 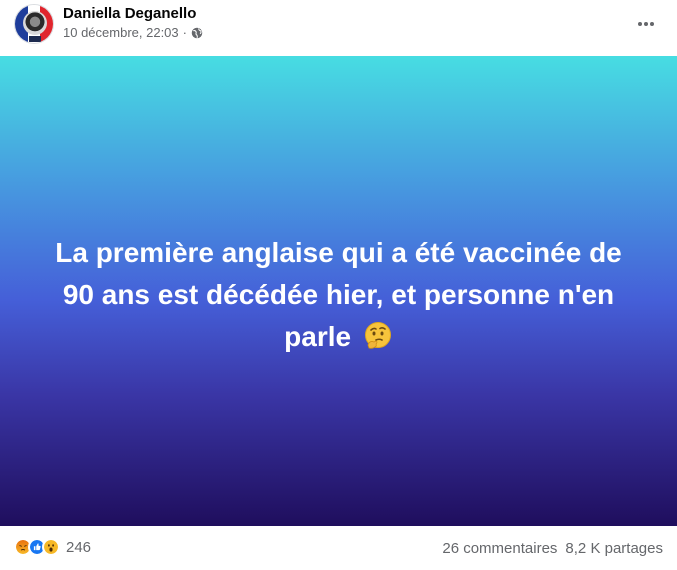 I want to click on wow-reaction-icon, so click(x=51, y=547).